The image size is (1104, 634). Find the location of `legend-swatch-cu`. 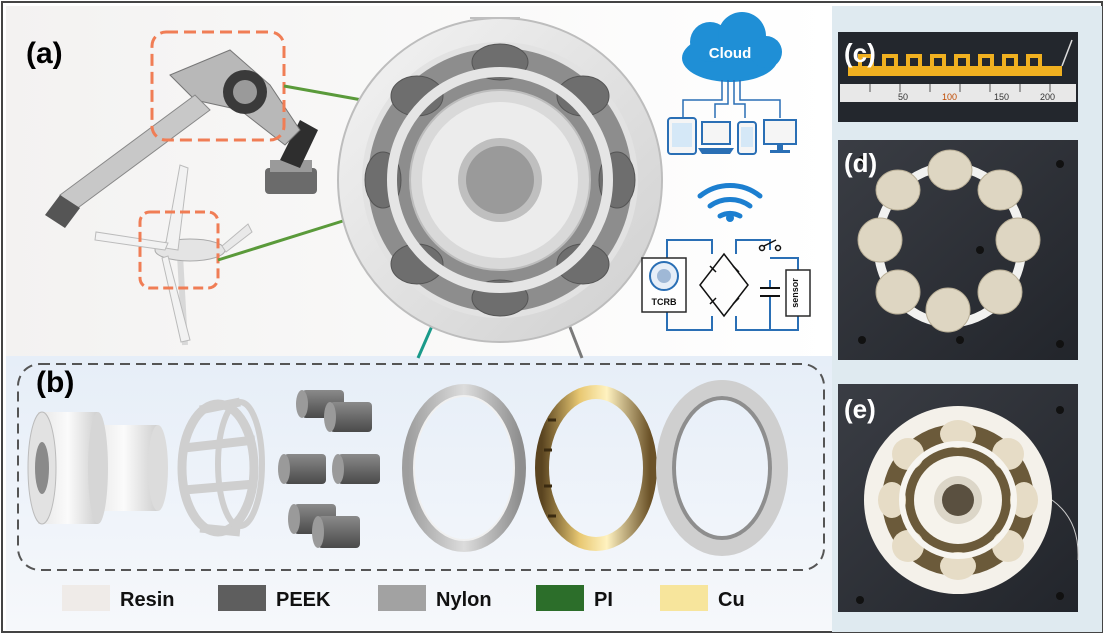

legend-swatch-cu is located at coordinates (684, 598).